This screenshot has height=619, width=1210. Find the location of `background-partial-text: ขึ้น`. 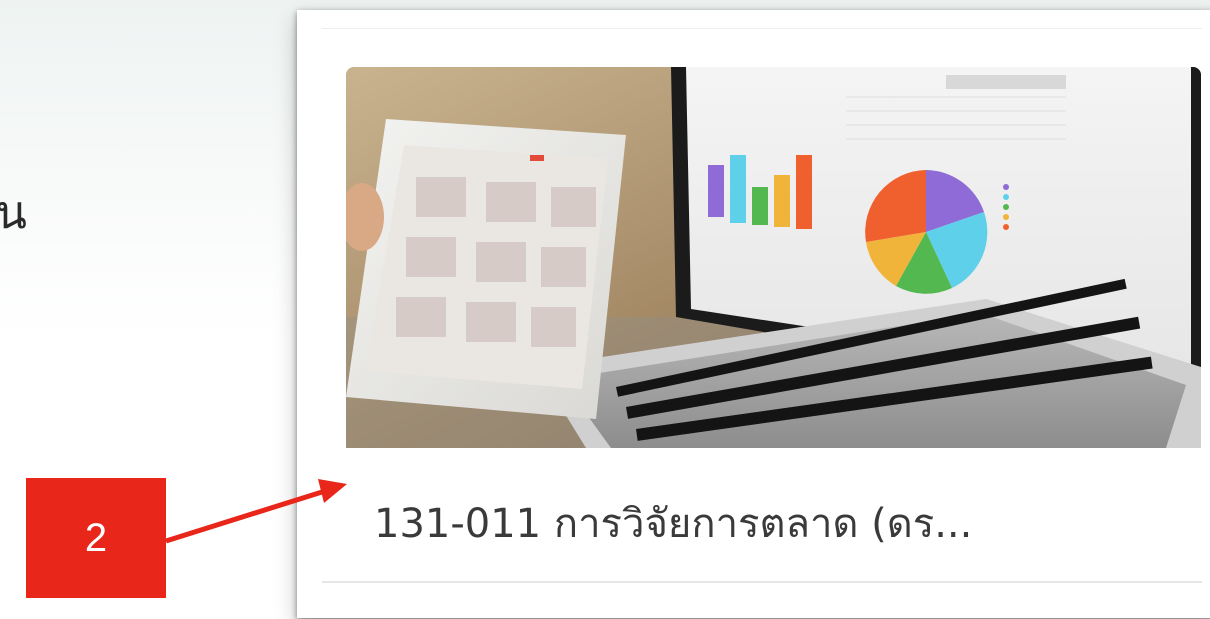

background-partial-text: ขึ้น is located at coordinates (13, 212).